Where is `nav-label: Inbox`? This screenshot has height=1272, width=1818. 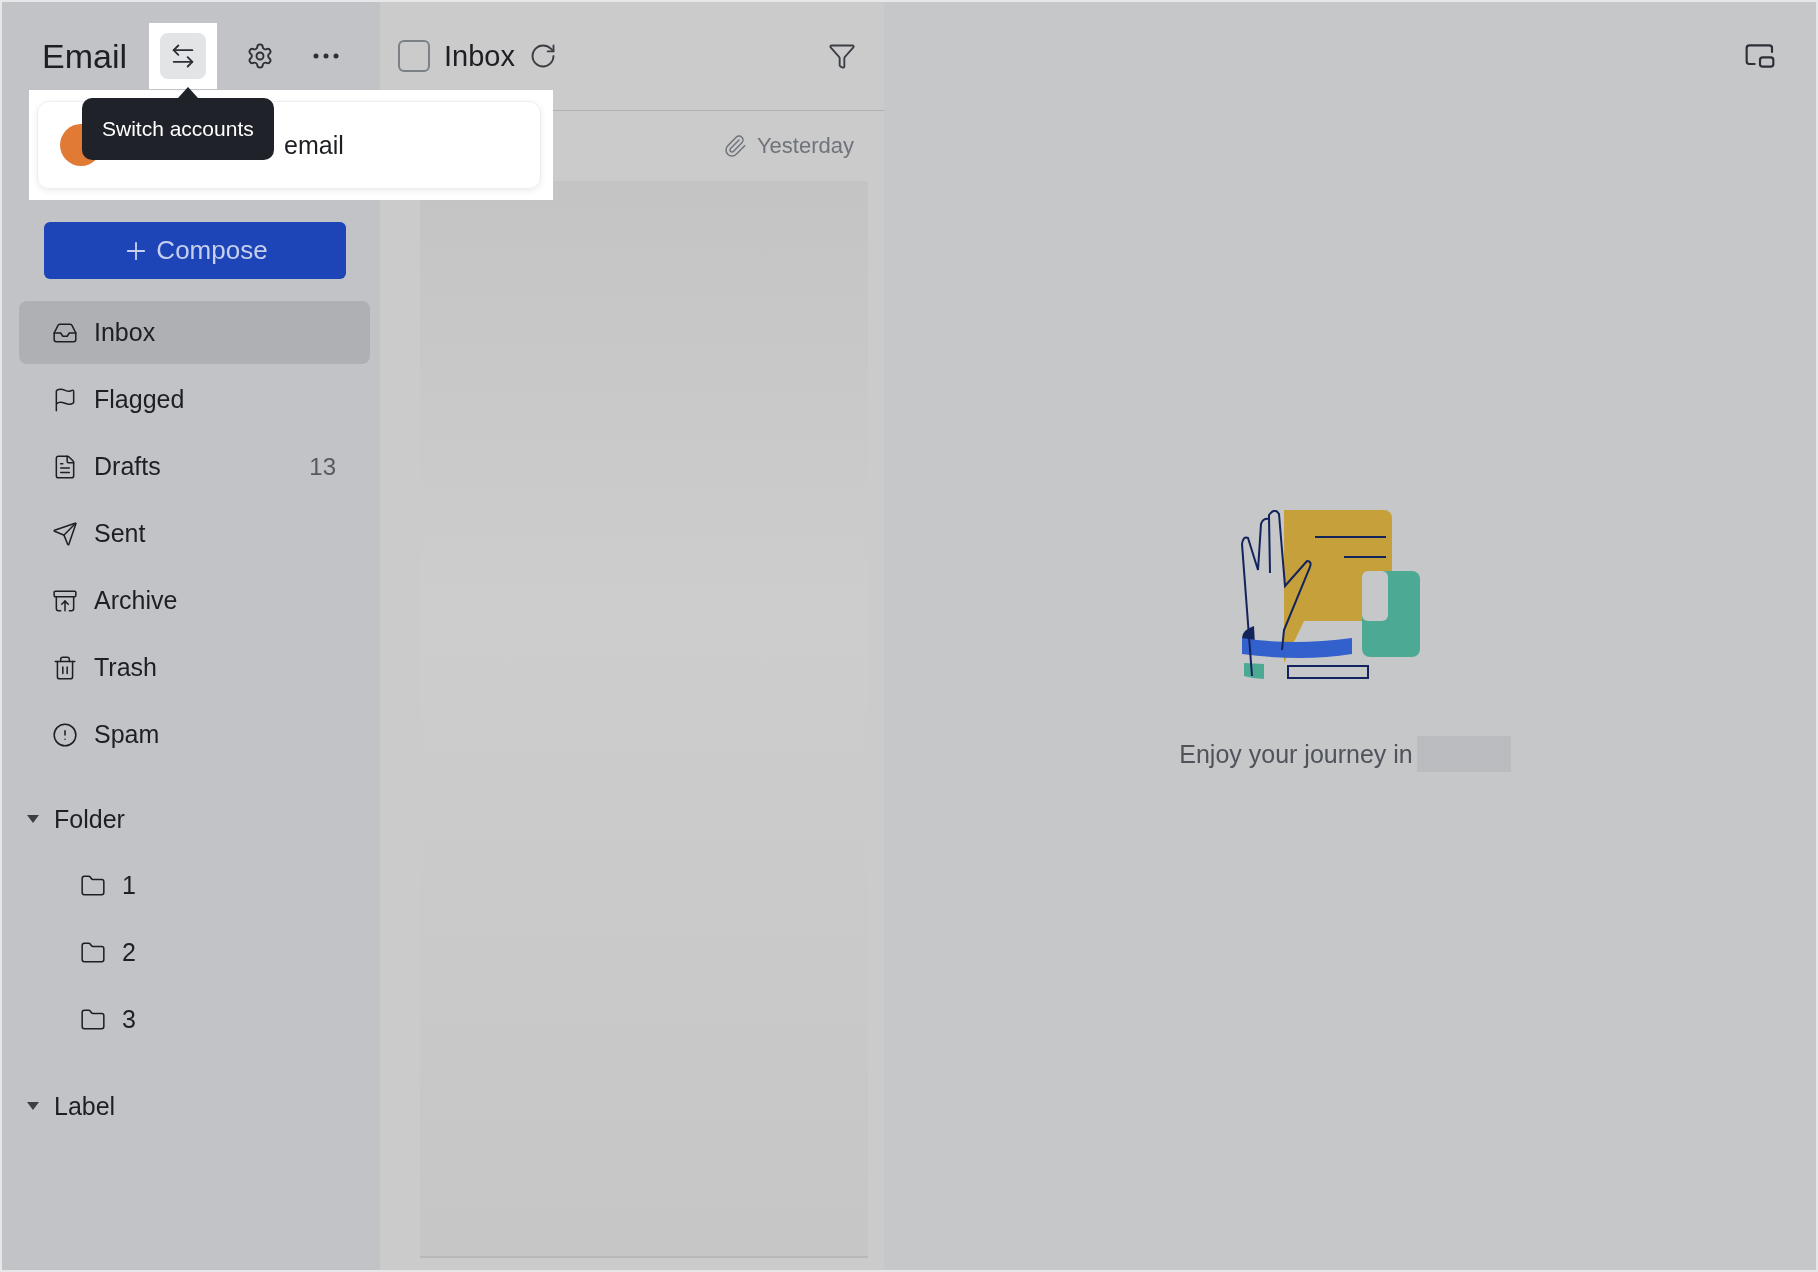
nav-label: Inbox is located at coordinates (125, 332).